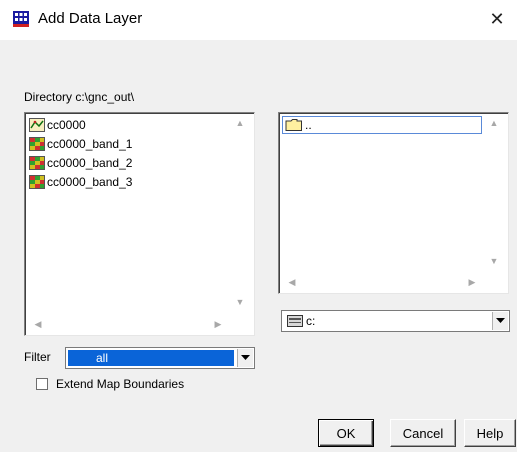 The image size is (517, 452). I want to click on app-icon, so click(21, 19).